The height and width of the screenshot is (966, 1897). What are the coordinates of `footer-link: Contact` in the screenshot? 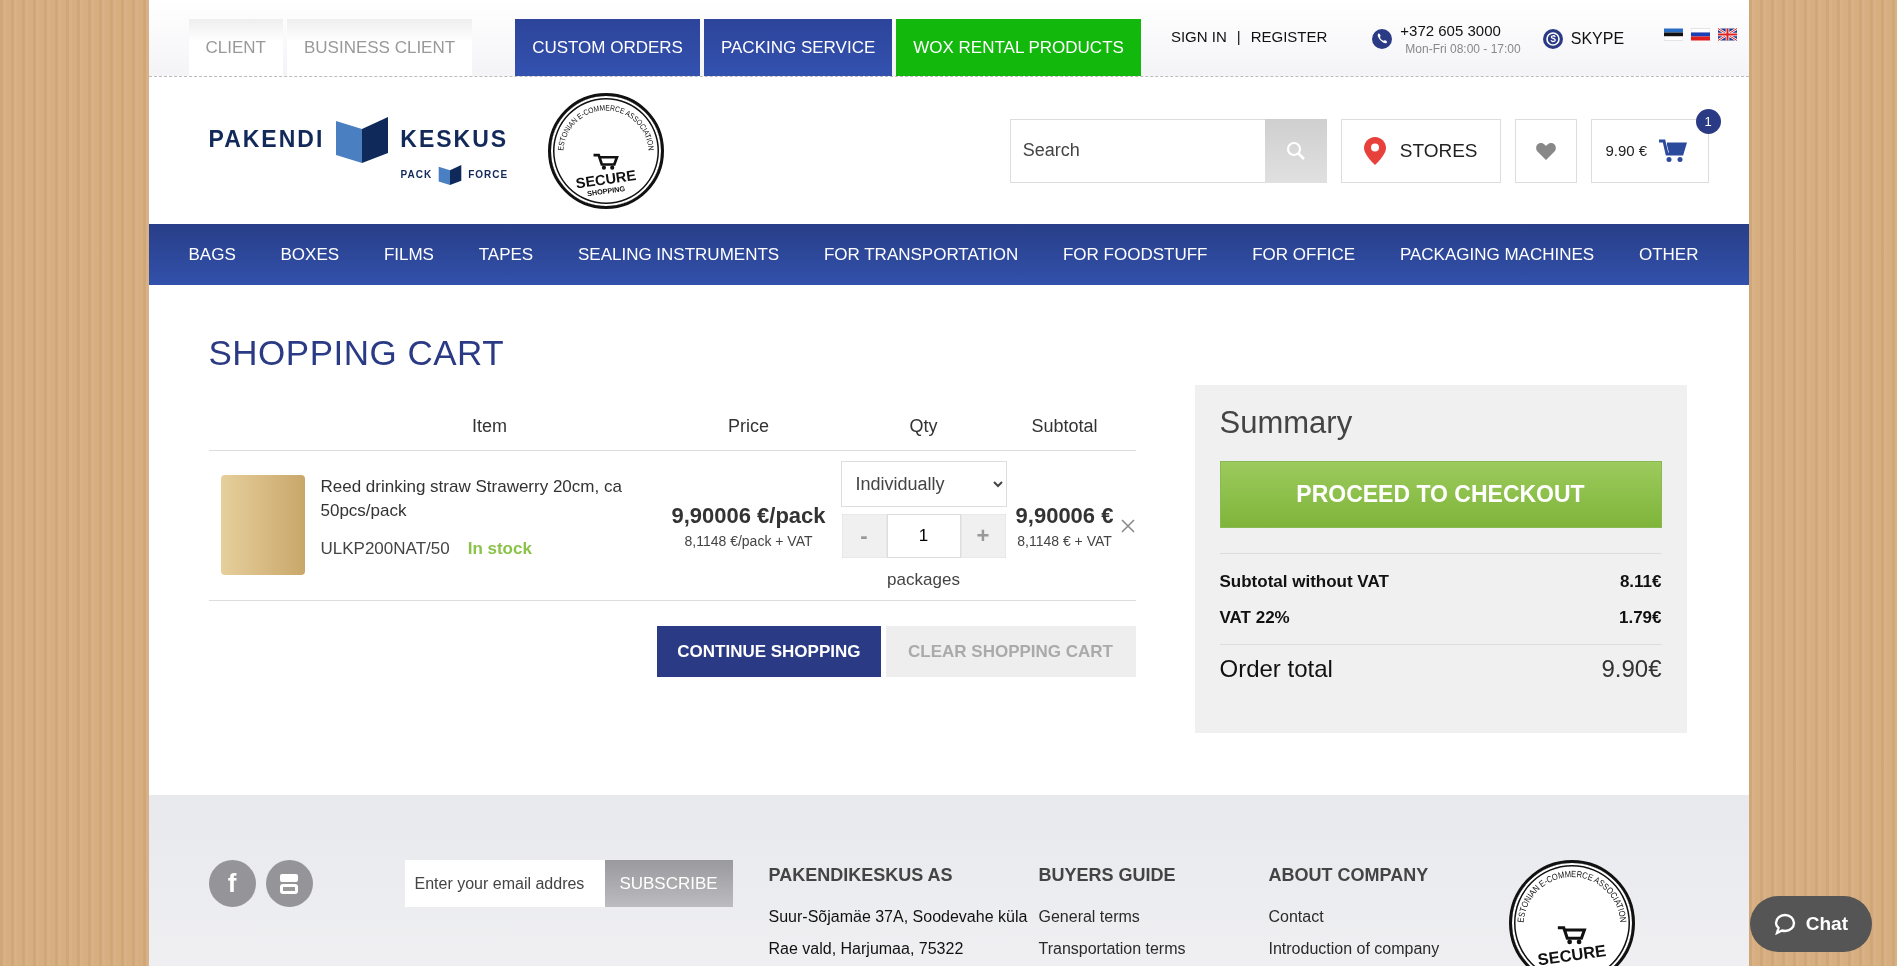 It's located at (1383, 917).